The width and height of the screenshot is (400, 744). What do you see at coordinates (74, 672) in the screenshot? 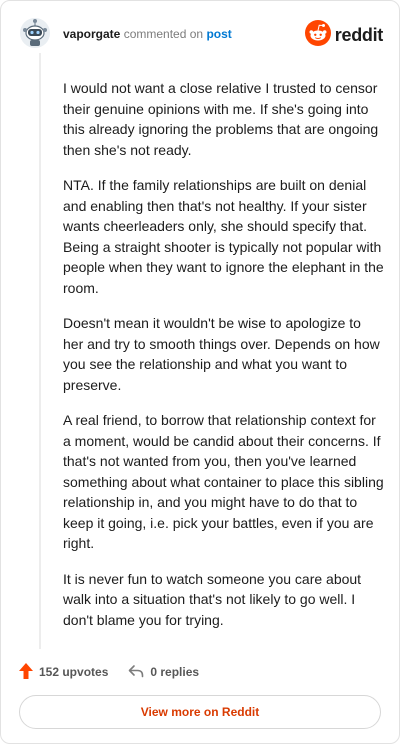
I see `upvote-count: 152 upvotes` at bounding box center [74, 672].